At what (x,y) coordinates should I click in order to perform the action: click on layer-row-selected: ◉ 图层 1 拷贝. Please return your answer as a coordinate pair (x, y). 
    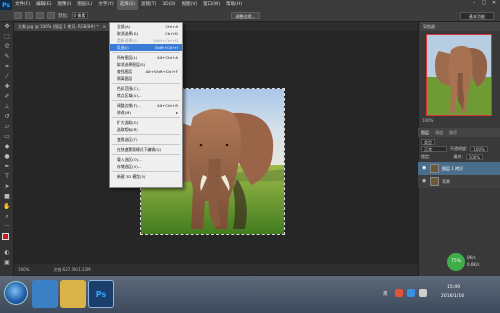
    Looking at the image, I should click on (459, 168).